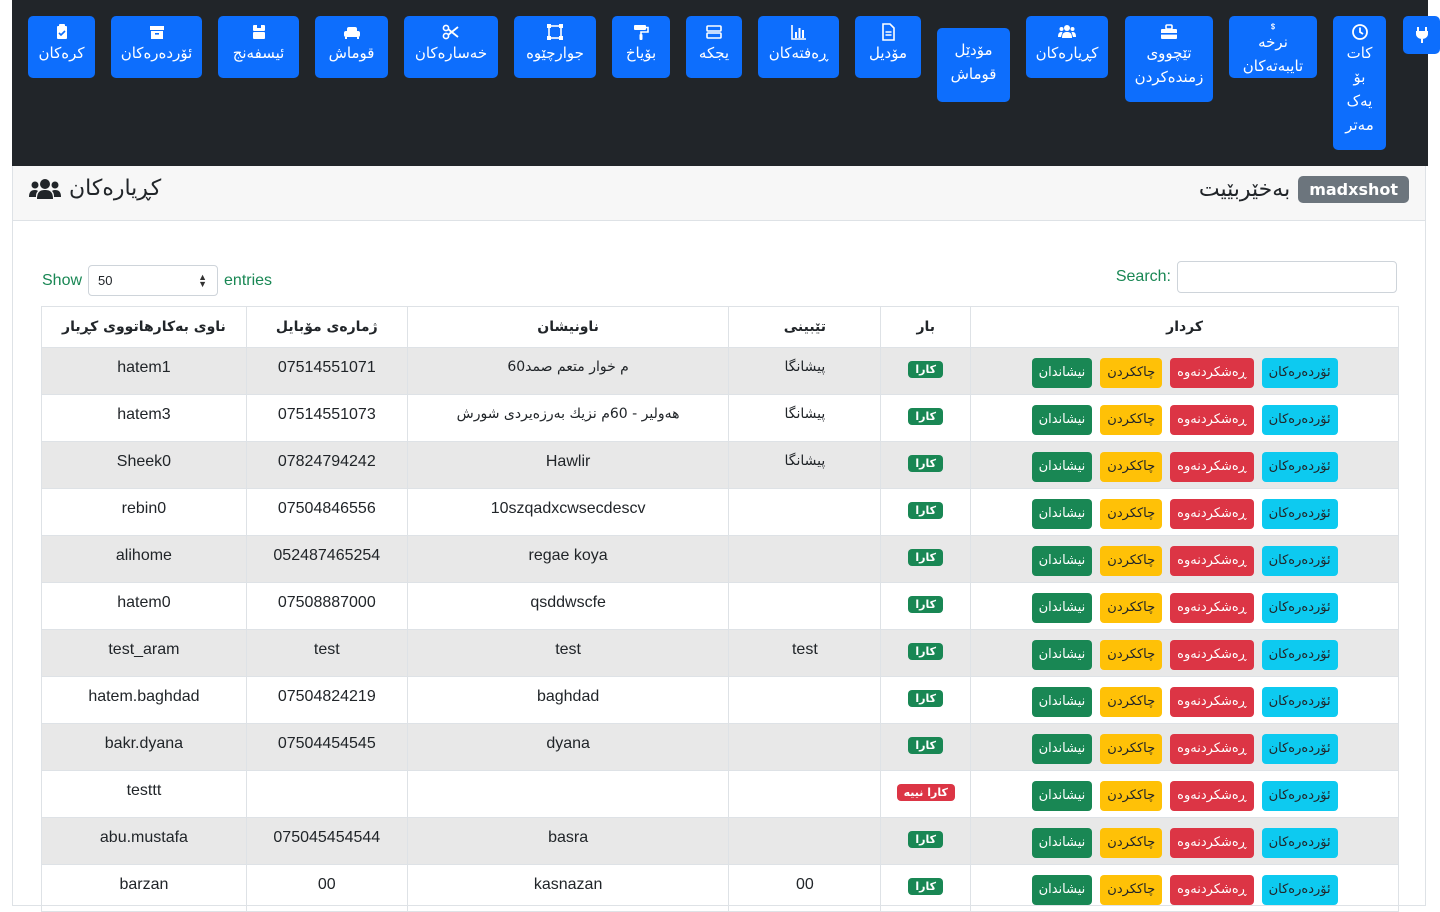  I want to click on column-header: تێبینی, so click(805, 327).